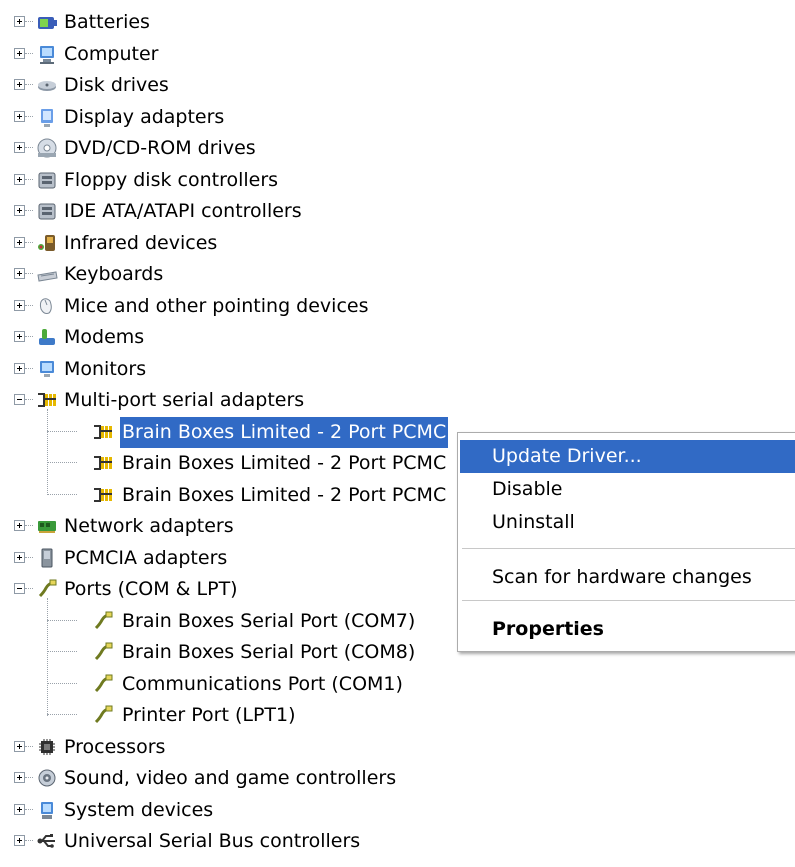 Image resolution: width=795 pixels, height=867 pixels. I want to click on tree-category: Modems, so click(397, 337).